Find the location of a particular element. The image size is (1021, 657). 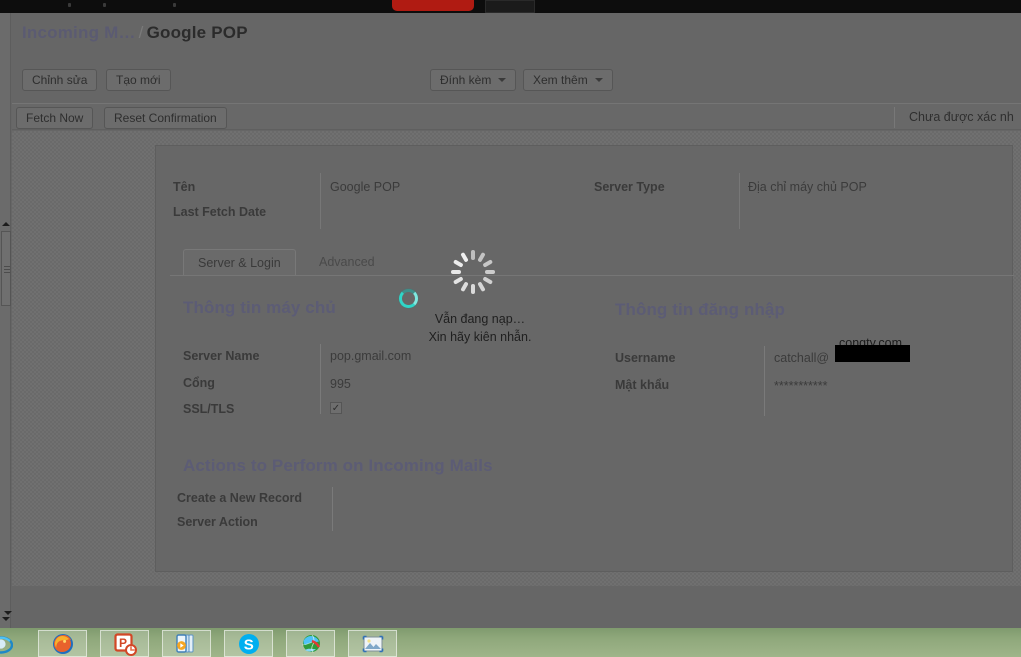

field-label-username: Username is located at coordinates (645, 358).